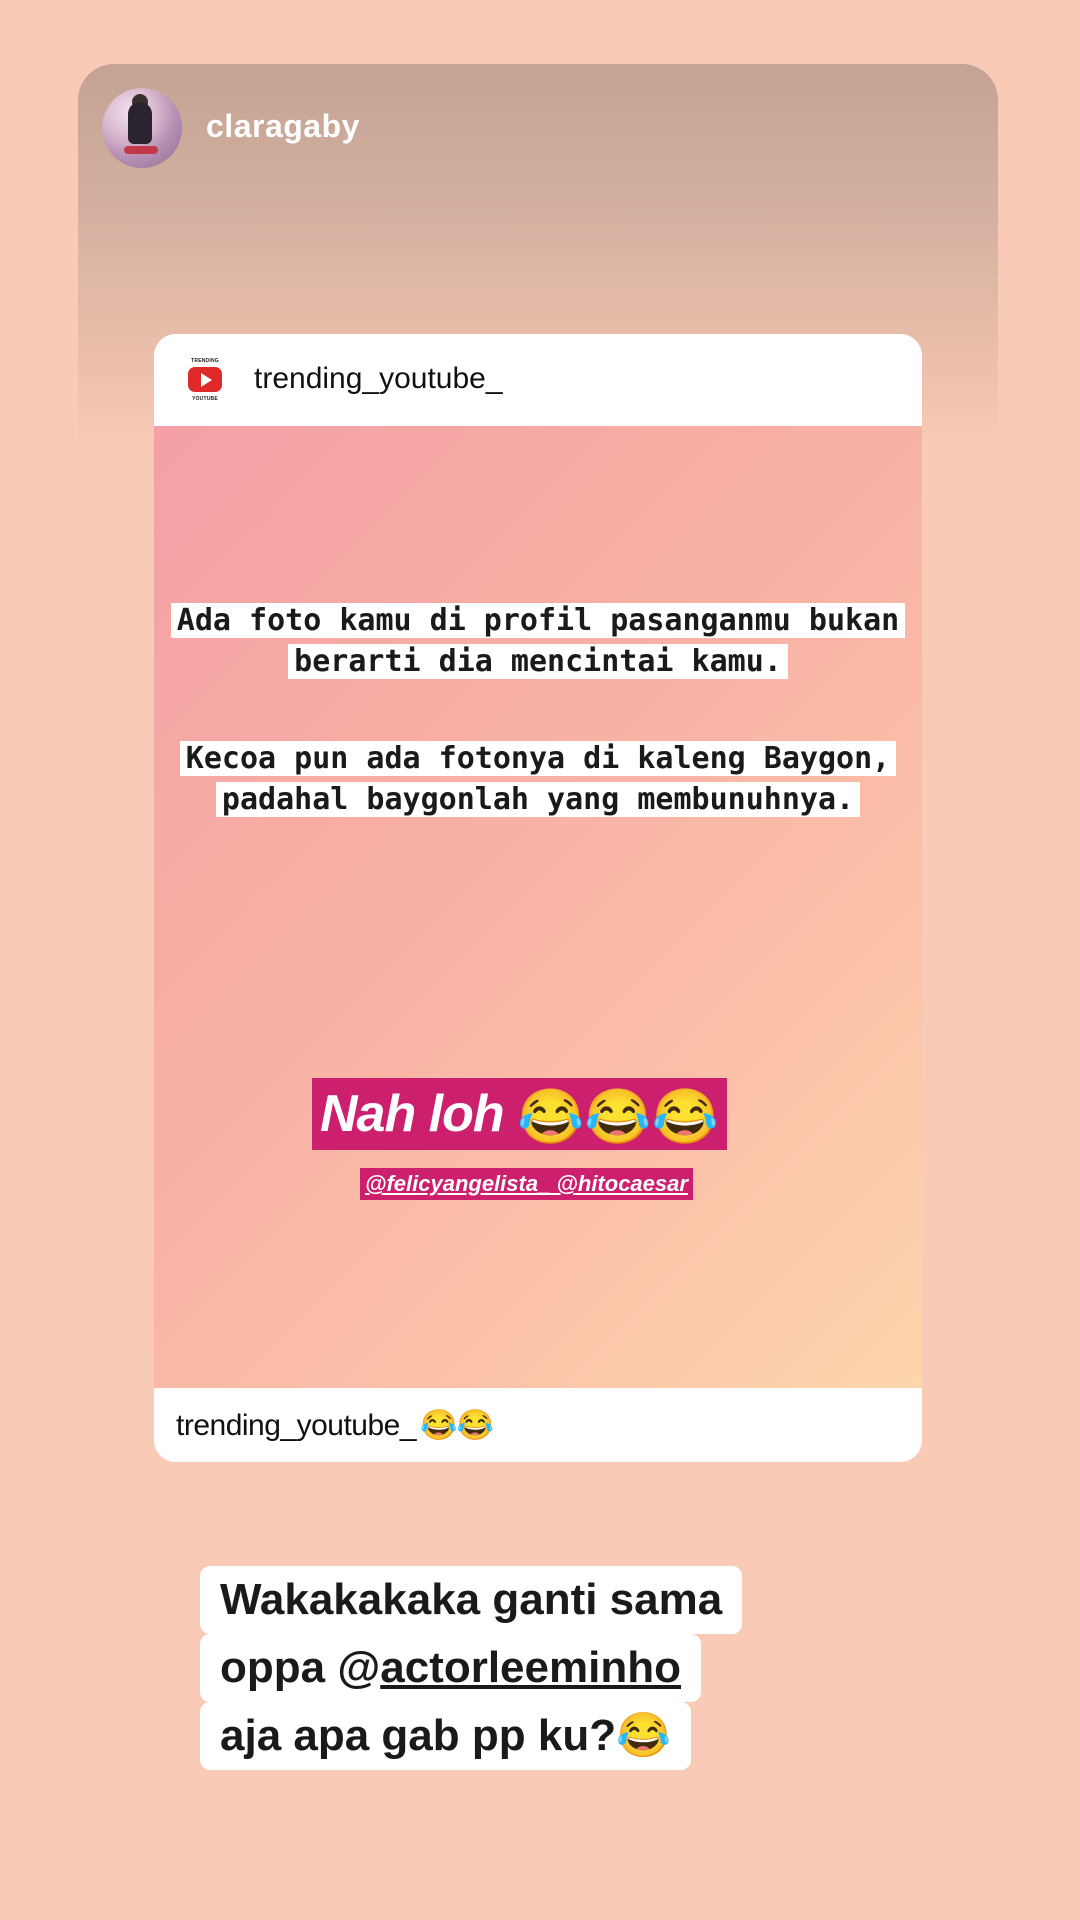 The height and width of the screenshot is (1920, 1080). I want to click on story-username: claragaby, so click(283, 126).